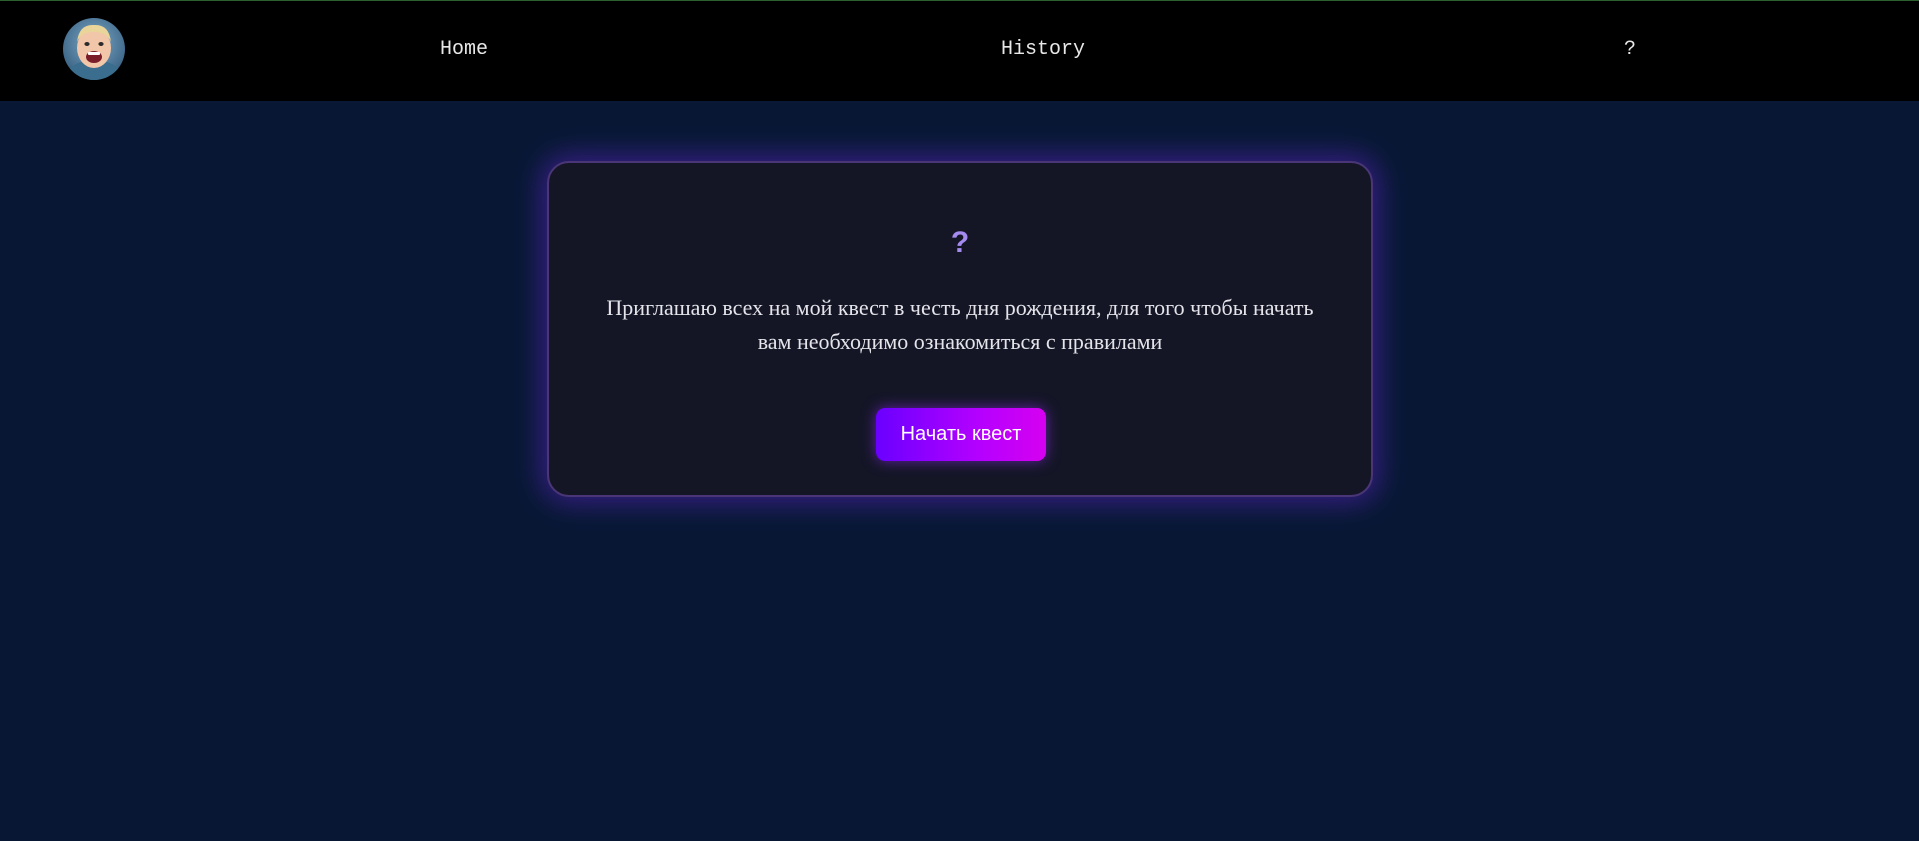  I want to click on start-quest-button: Начать квест, so click(961, 434).